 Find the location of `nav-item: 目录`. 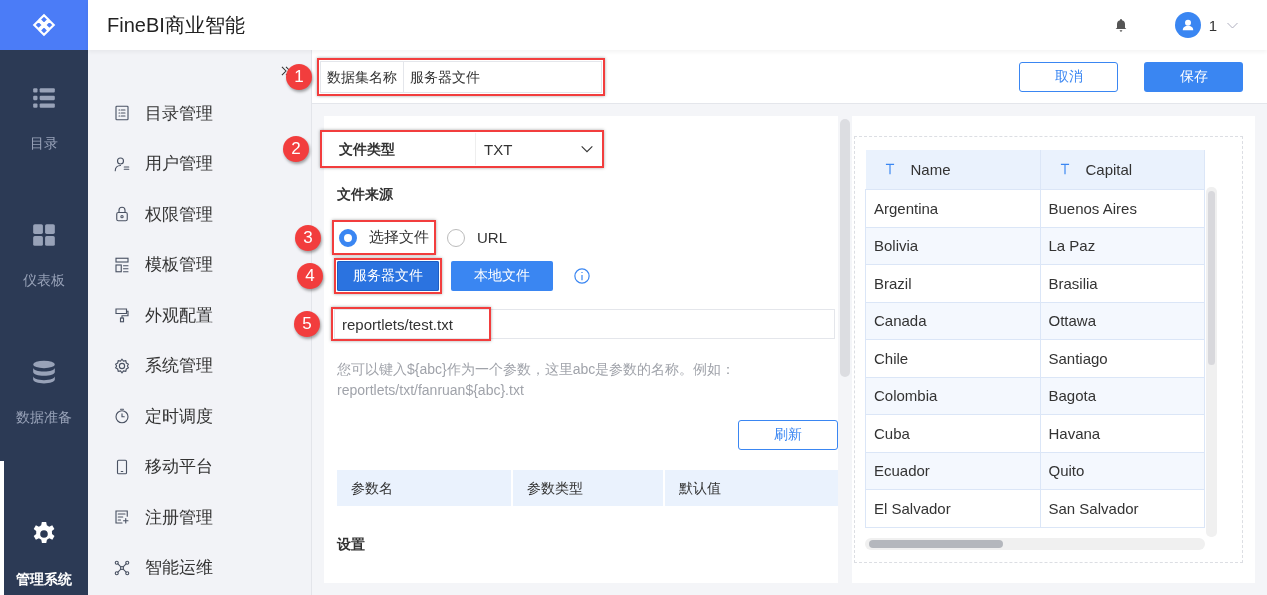

nav-item: 目录 is located at coordinates (44, 118).